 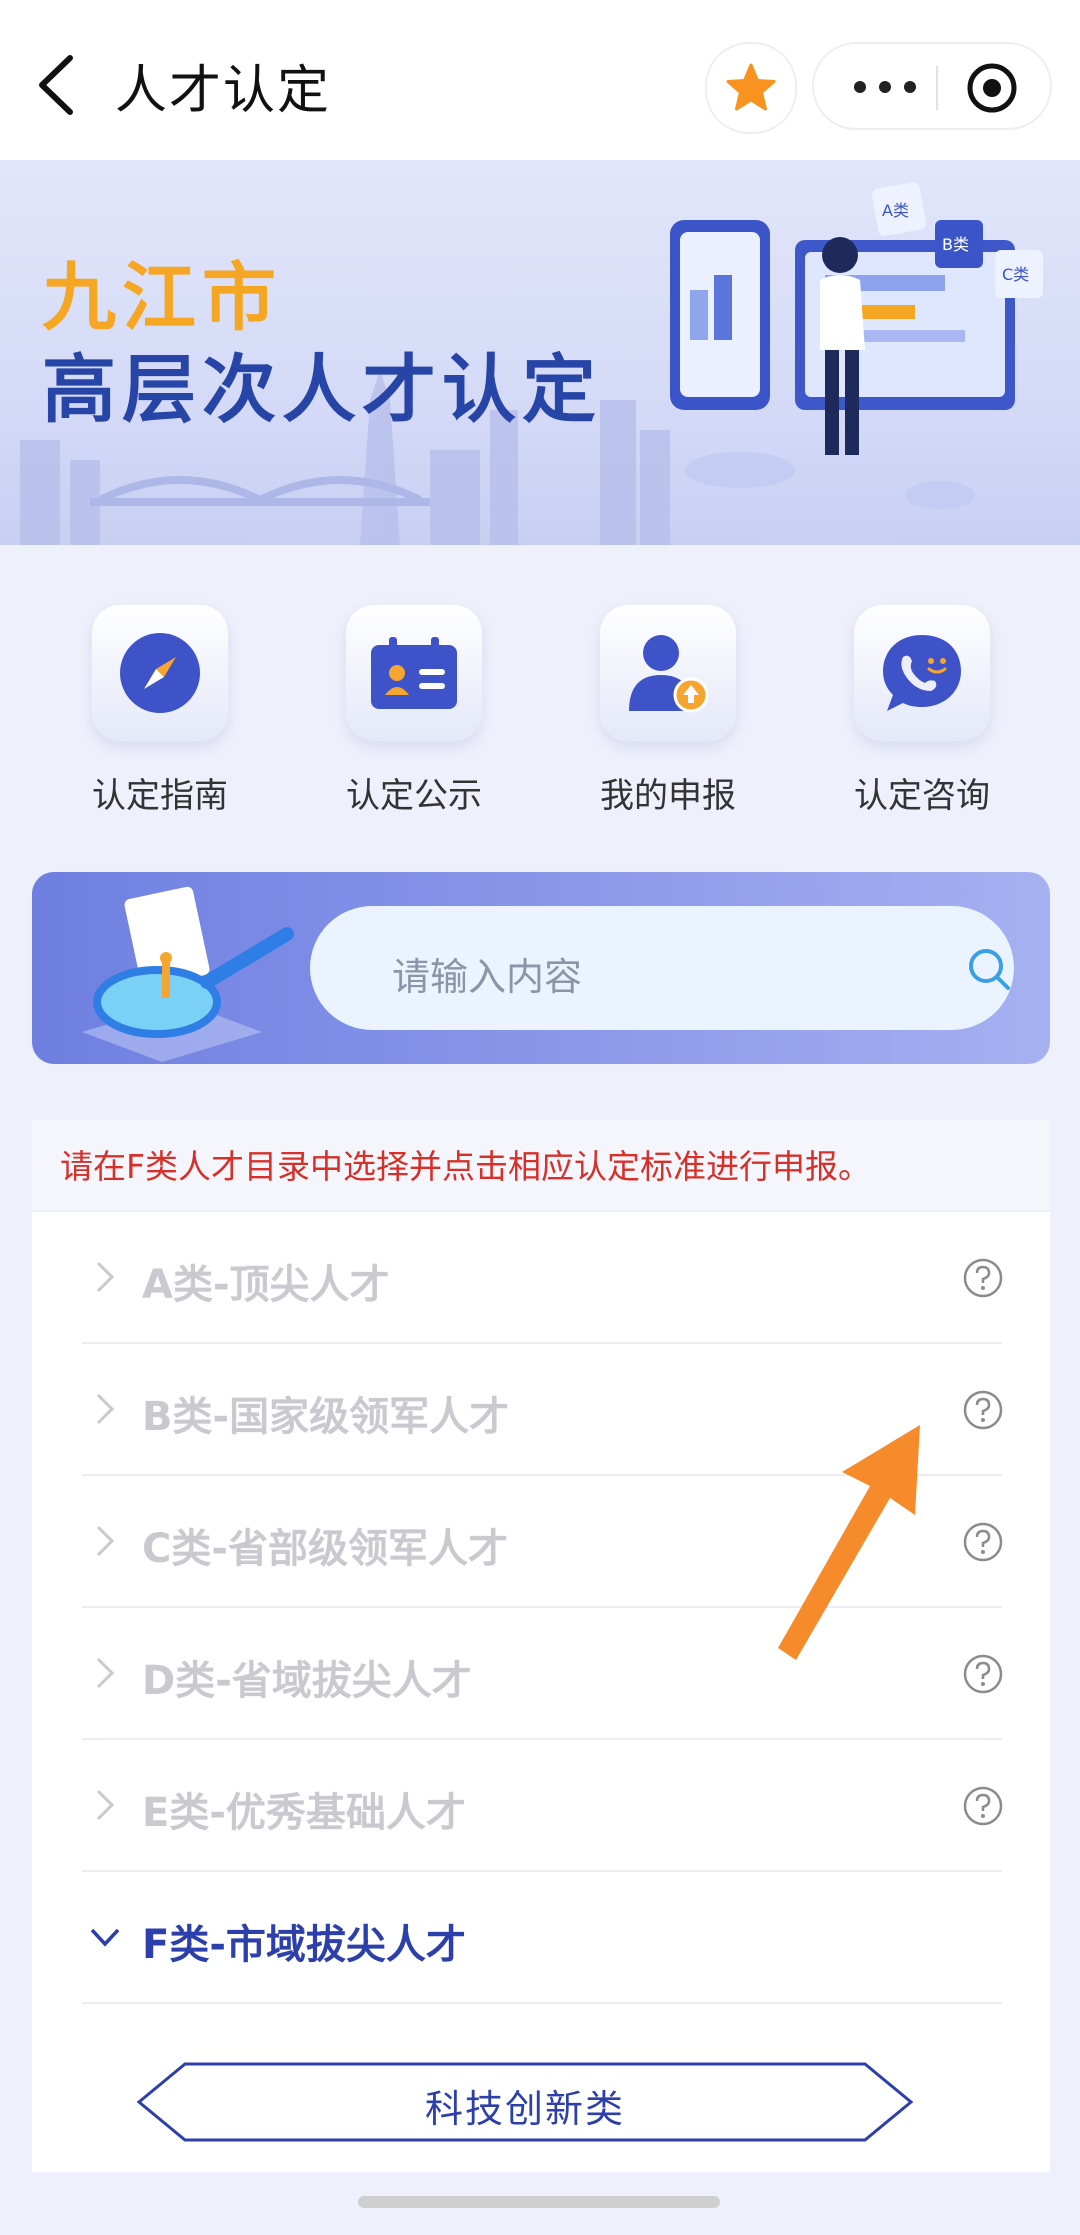 What do you see at coordinates (895, 210) in the screenshot?
I see `banner-card-a: A类` at bounding box center [895, 210].